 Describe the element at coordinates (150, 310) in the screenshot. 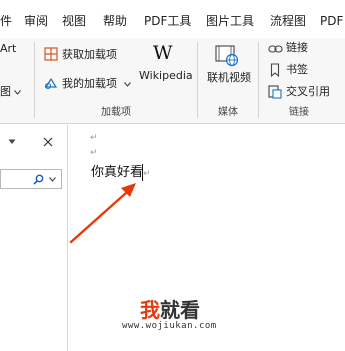

I see `watermark-logo-red: 我` at that location.